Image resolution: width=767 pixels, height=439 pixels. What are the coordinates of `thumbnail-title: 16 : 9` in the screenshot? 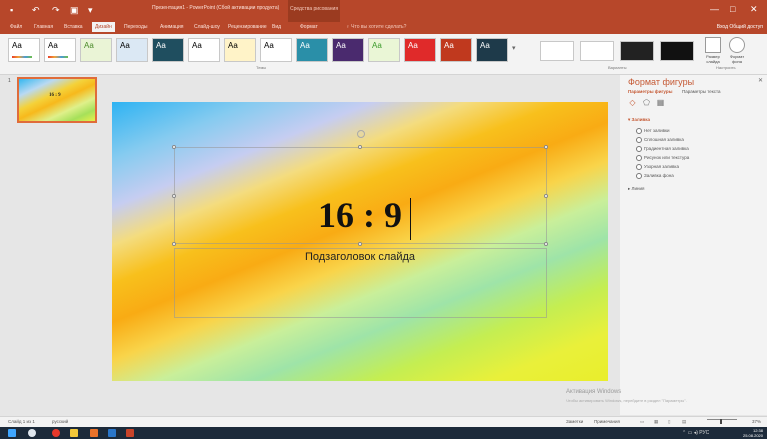 It's located at (55, 95).